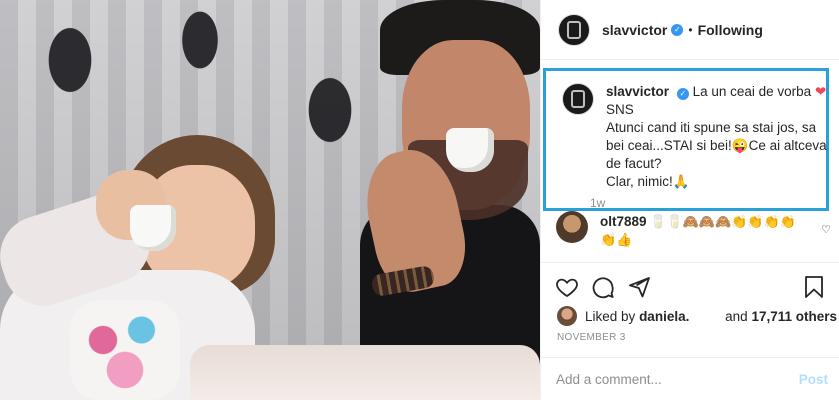 This screenshot has width=839, height=400. I want to click on likes-and: and, so click(736, 316).